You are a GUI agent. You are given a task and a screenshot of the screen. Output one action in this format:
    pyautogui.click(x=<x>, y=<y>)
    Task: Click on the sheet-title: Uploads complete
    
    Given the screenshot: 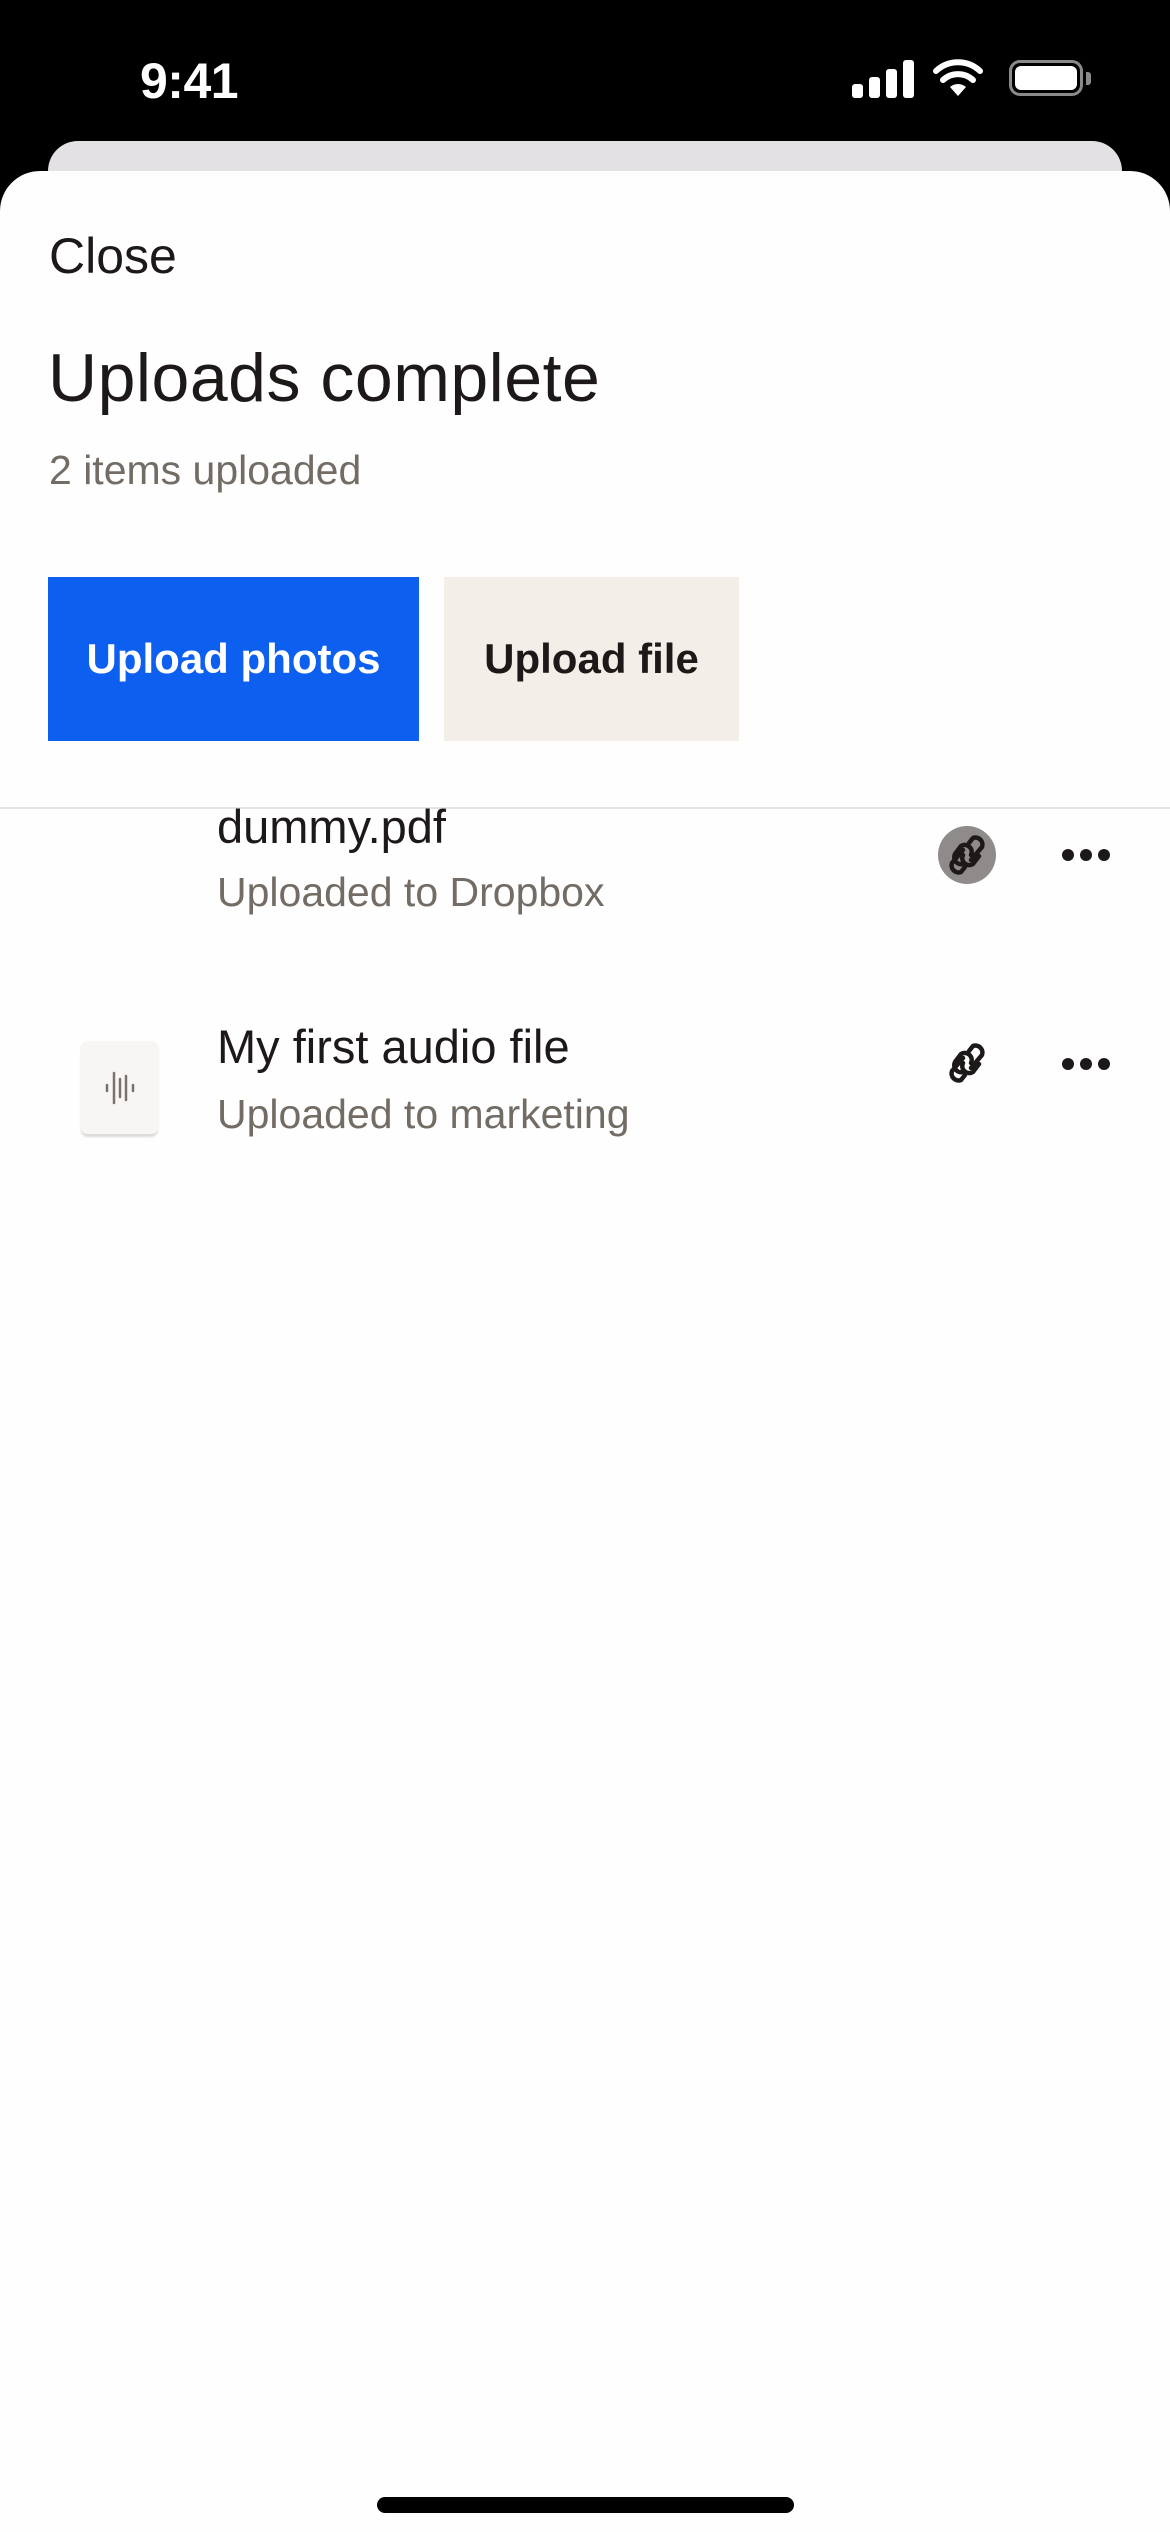 What is the action you would take?
    pyautogui.click(x=324, y=378)
    